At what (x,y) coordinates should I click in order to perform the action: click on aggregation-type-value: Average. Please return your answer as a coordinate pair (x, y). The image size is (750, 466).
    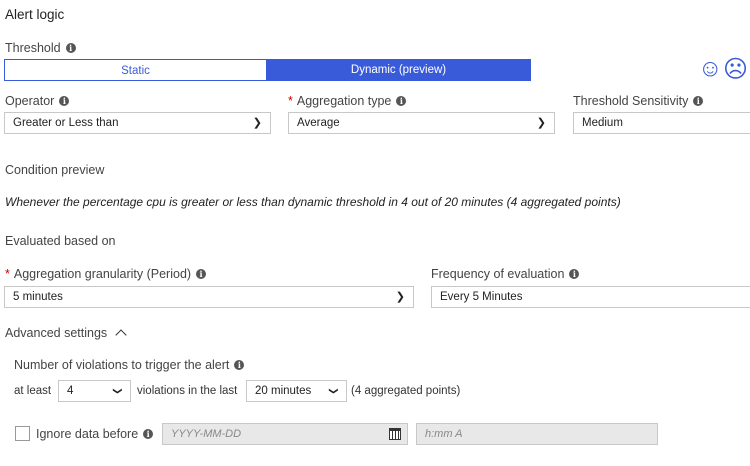
    Looking at the image, I should click on (318, 123).